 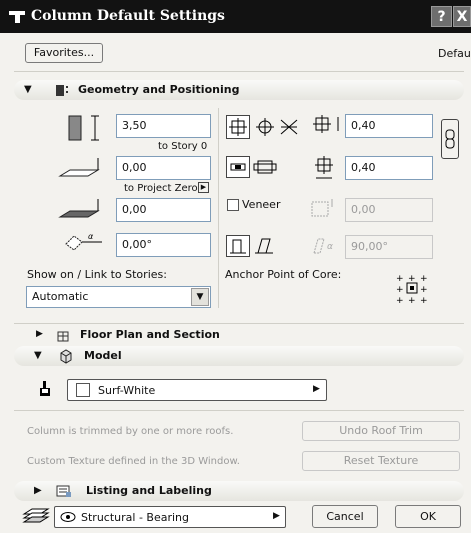 I want to click on model-icon, so click(x=66, y=356).